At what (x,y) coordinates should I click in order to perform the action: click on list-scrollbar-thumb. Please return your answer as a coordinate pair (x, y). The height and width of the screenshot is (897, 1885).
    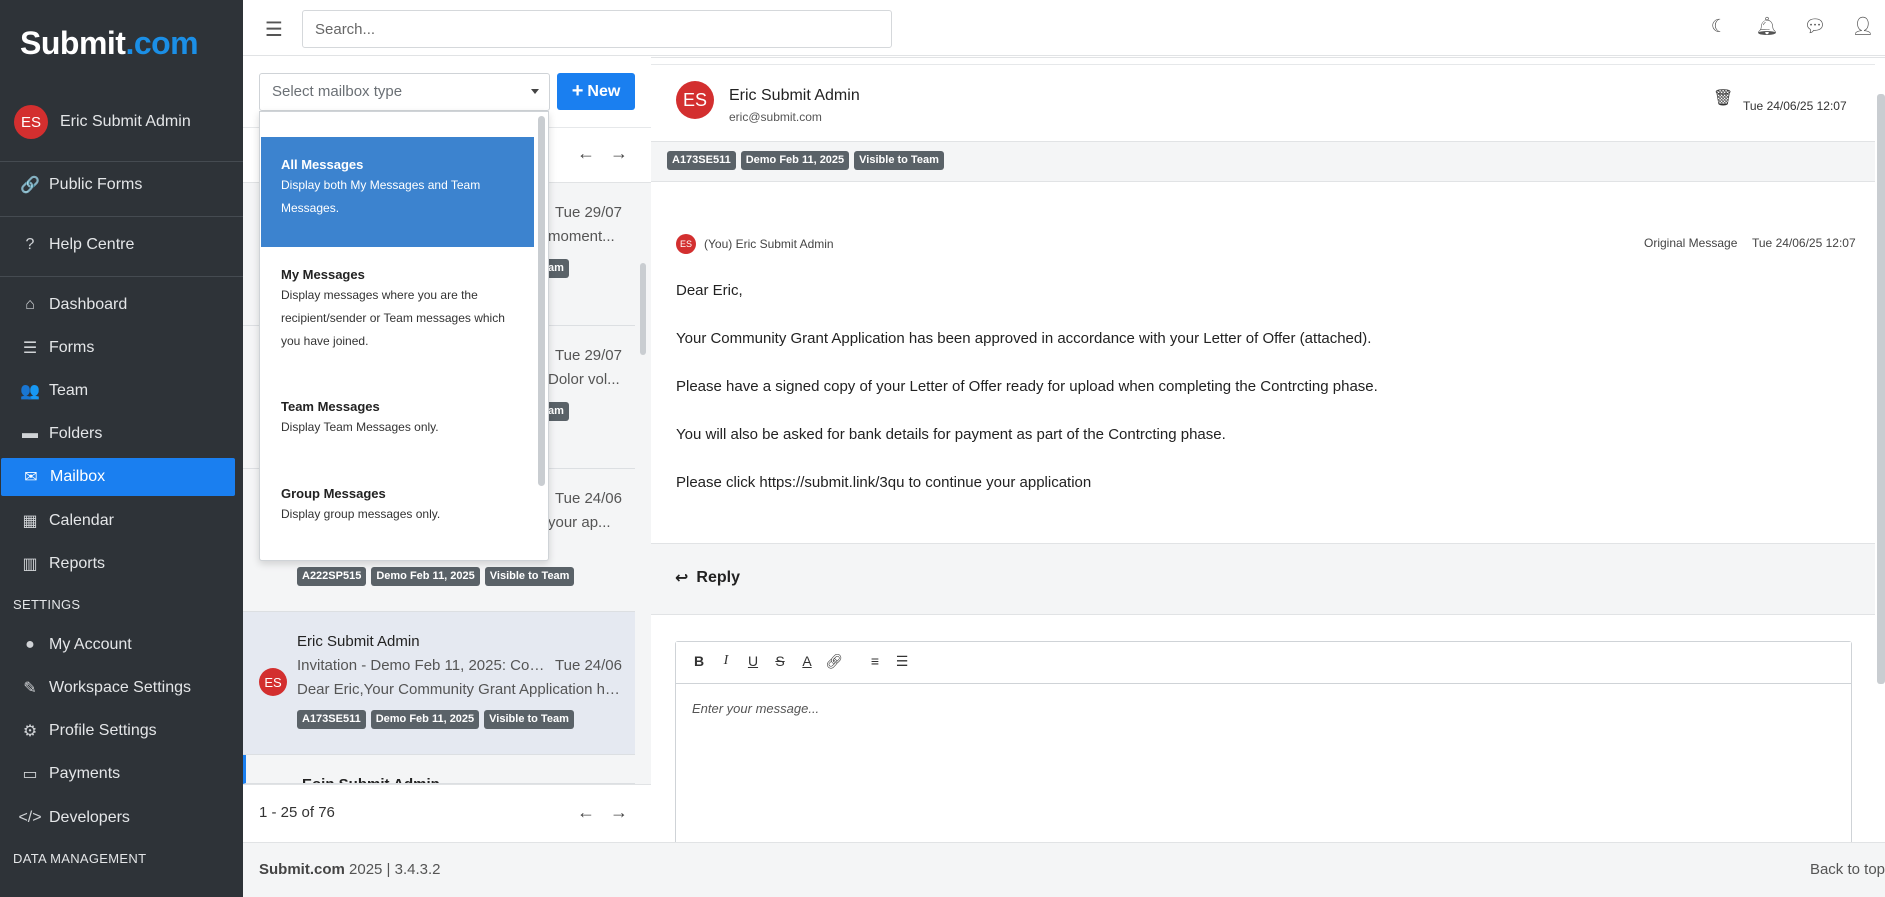
    Looking at the image, I should click on (643, 309).